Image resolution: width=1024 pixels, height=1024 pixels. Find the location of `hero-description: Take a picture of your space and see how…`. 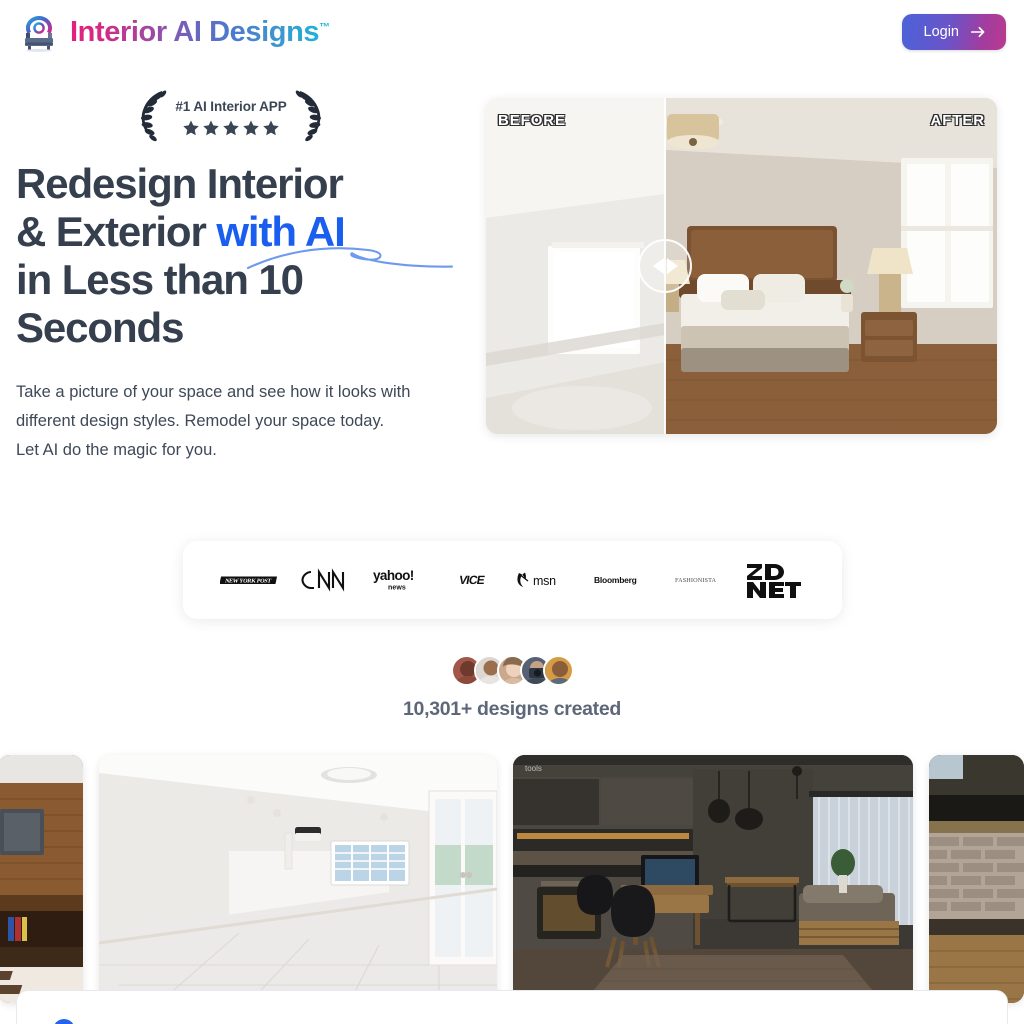

hero-description: Take a picture of your space and see how… is located at coordinates (240, 421).